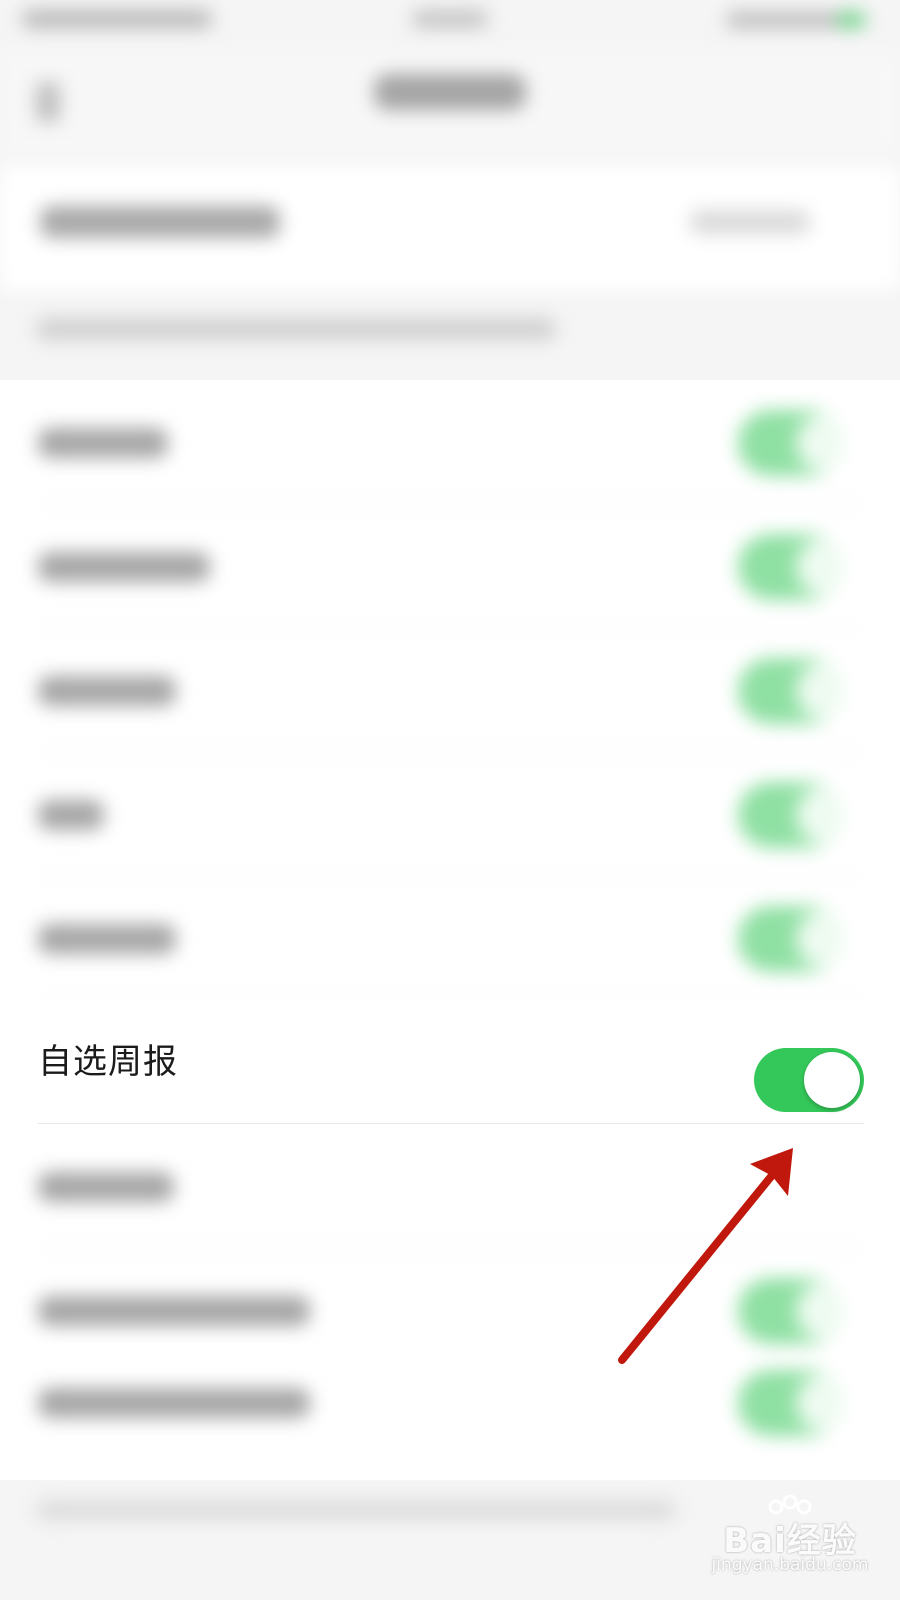 The width and height of the screenshot is (900, 1600). What do you see at coordinates (48, 102) in the screenshot?
I see `back-icon` at bounding box center [48, 102].